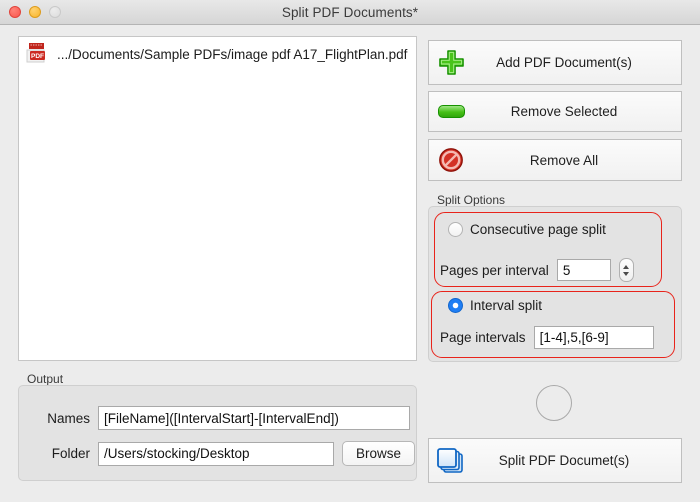  Describe the element at coordinates (494, 270) in the screenshot. I see `pages-per-interval-label: Pages per interval` at that location.